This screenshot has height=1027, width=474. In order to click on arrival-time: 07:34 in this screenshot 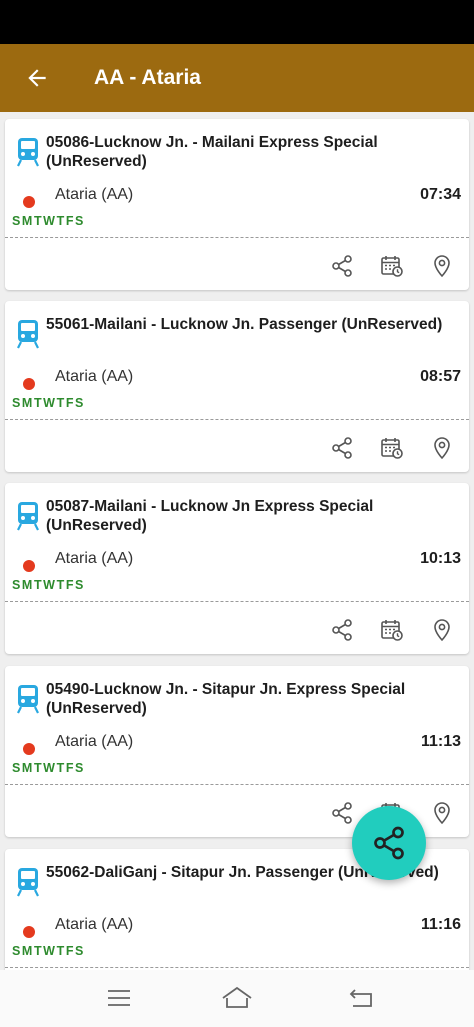, I will do `click(440, 194)`.